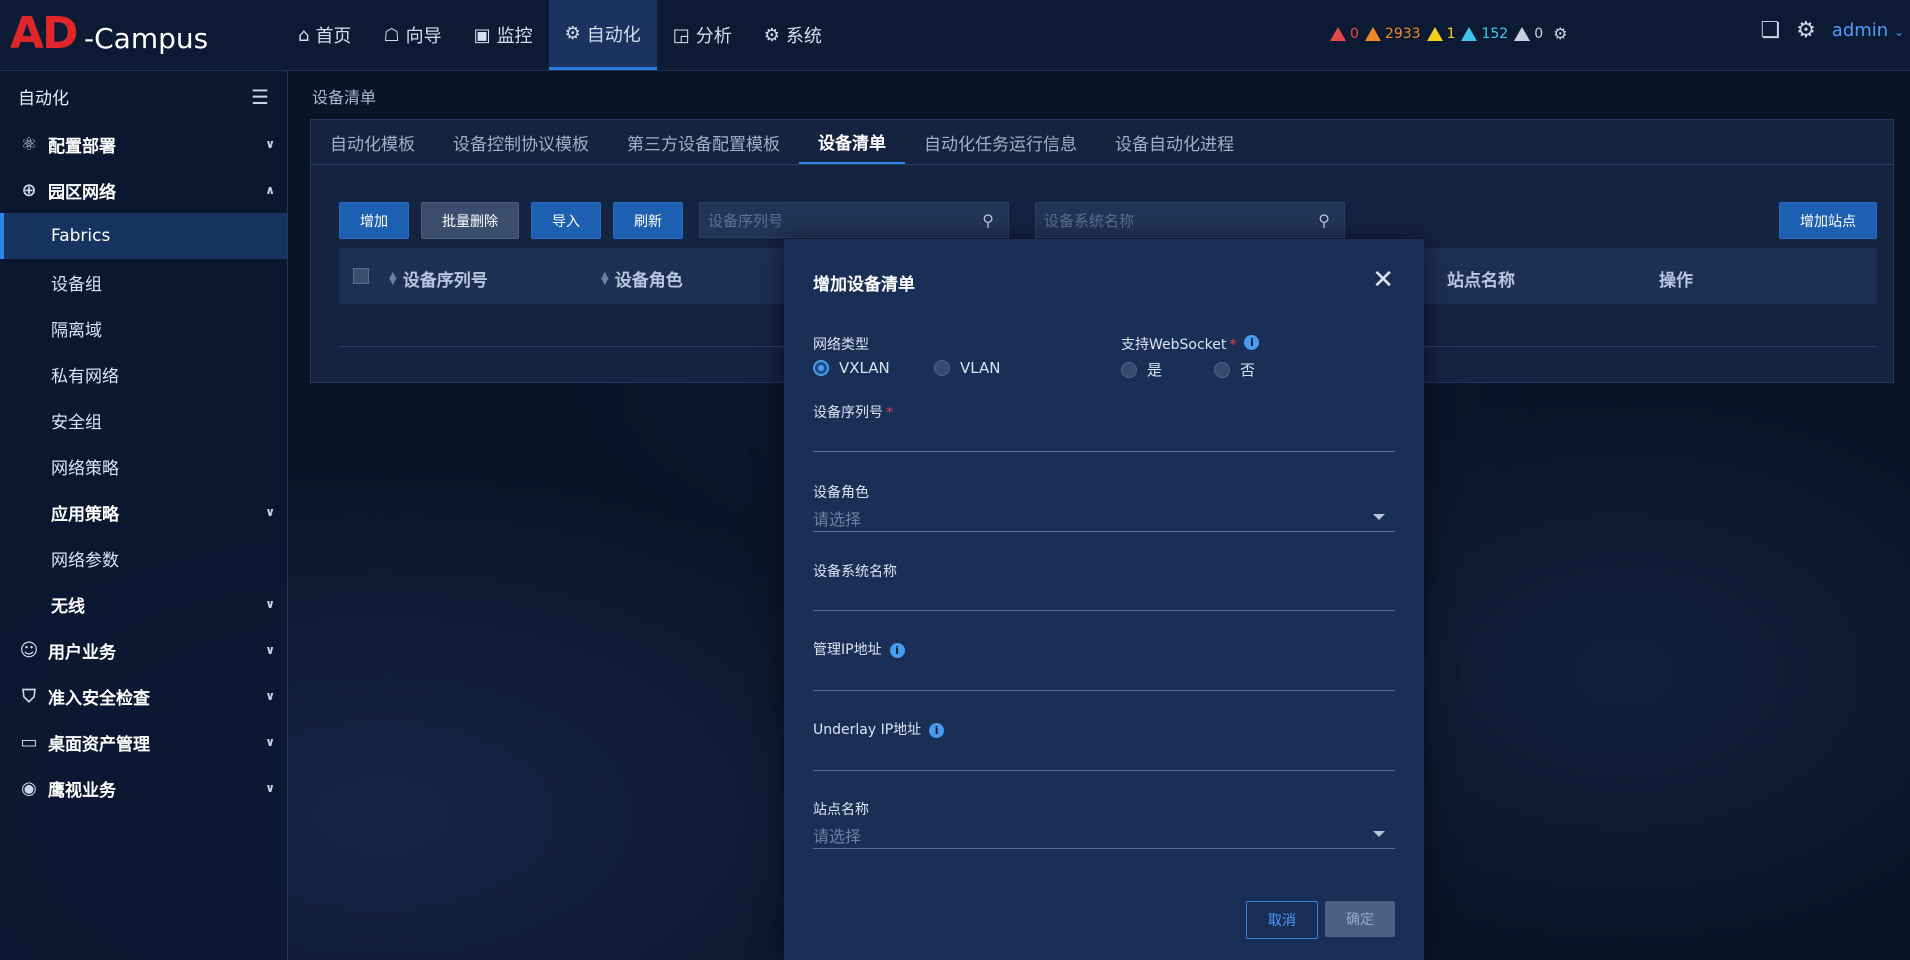 The width and height of the screenshot is (1910, 960). What do you see at coordinates (1190, 220) in the screenshot?
I see `sysname-search-input: 设备系统名称 ⚲` at bounding box center [1190, 220].